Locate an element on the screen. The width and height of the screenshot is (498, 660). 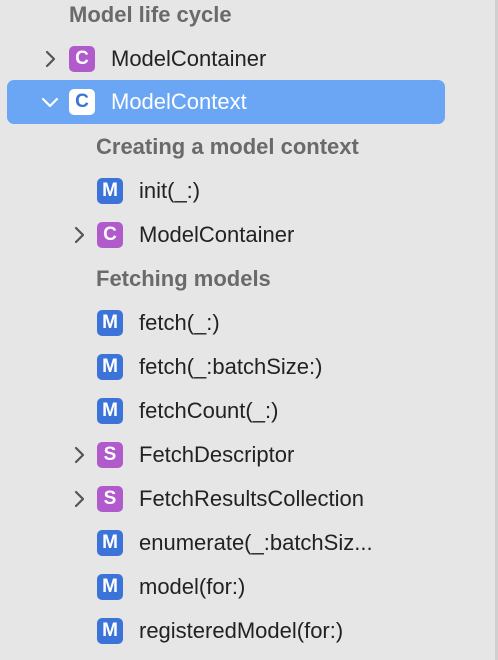
tree-item-fetchdescriptor: S FetchDescriptor is located at coordinates (247, 455).